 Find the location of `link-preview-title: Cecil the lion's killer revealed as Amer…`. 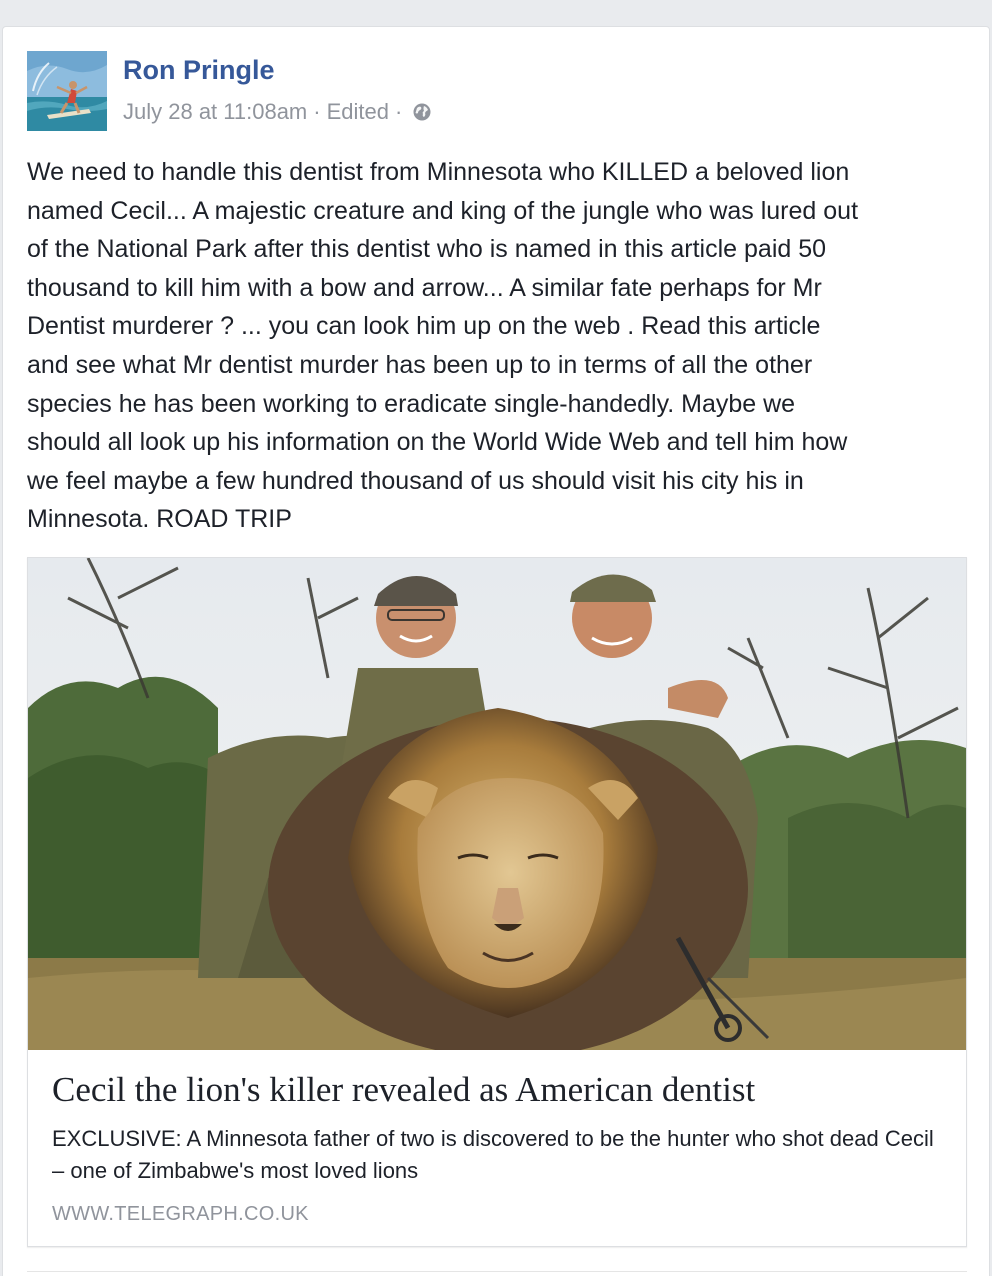

link-preview-title: Cecil the lion's killer revealed as Amer… is located at coordinates (497, 1090).